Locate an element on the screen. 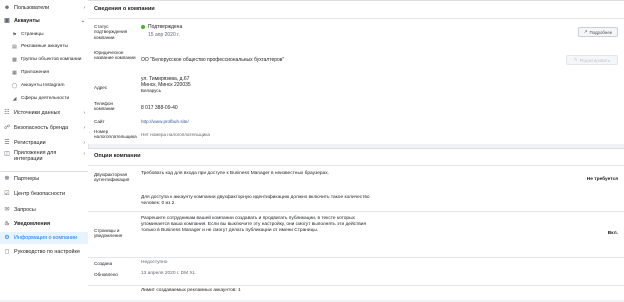  sidebar-item-ad-accounts: ▤ Рекламные аккаунты is located at coordinates (44, 46).